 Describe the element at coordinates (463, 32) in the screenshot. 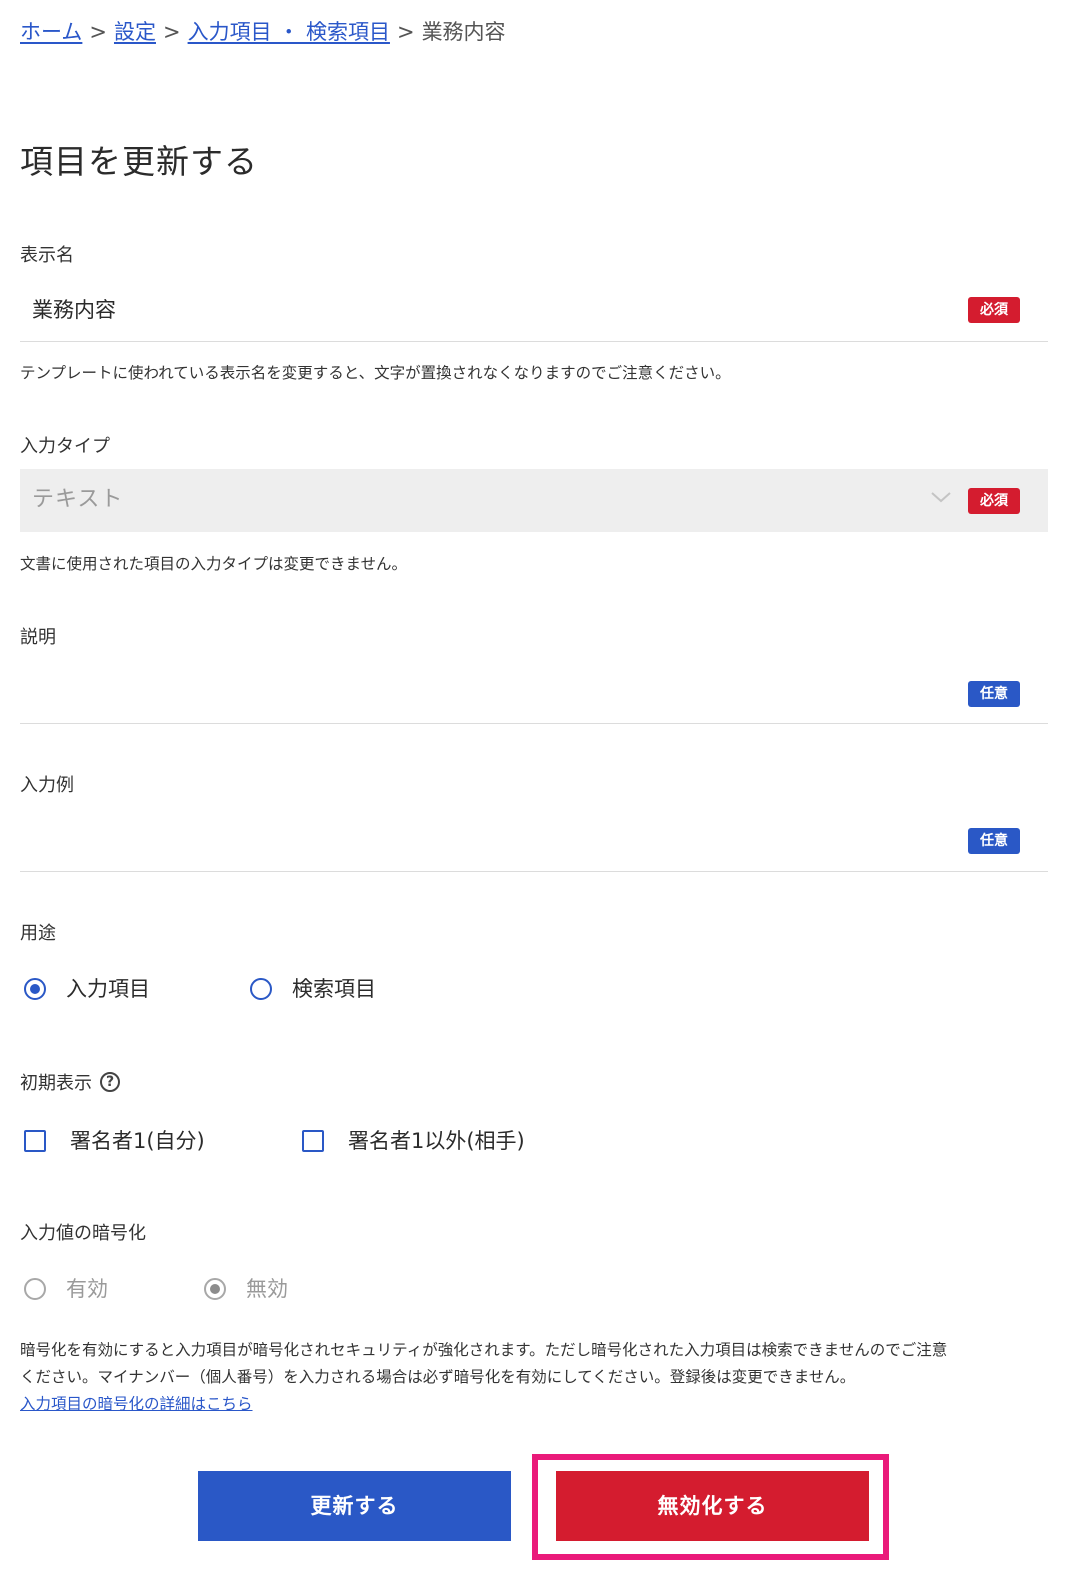

I see `breadcrumb-current: 業務内容` at that location.